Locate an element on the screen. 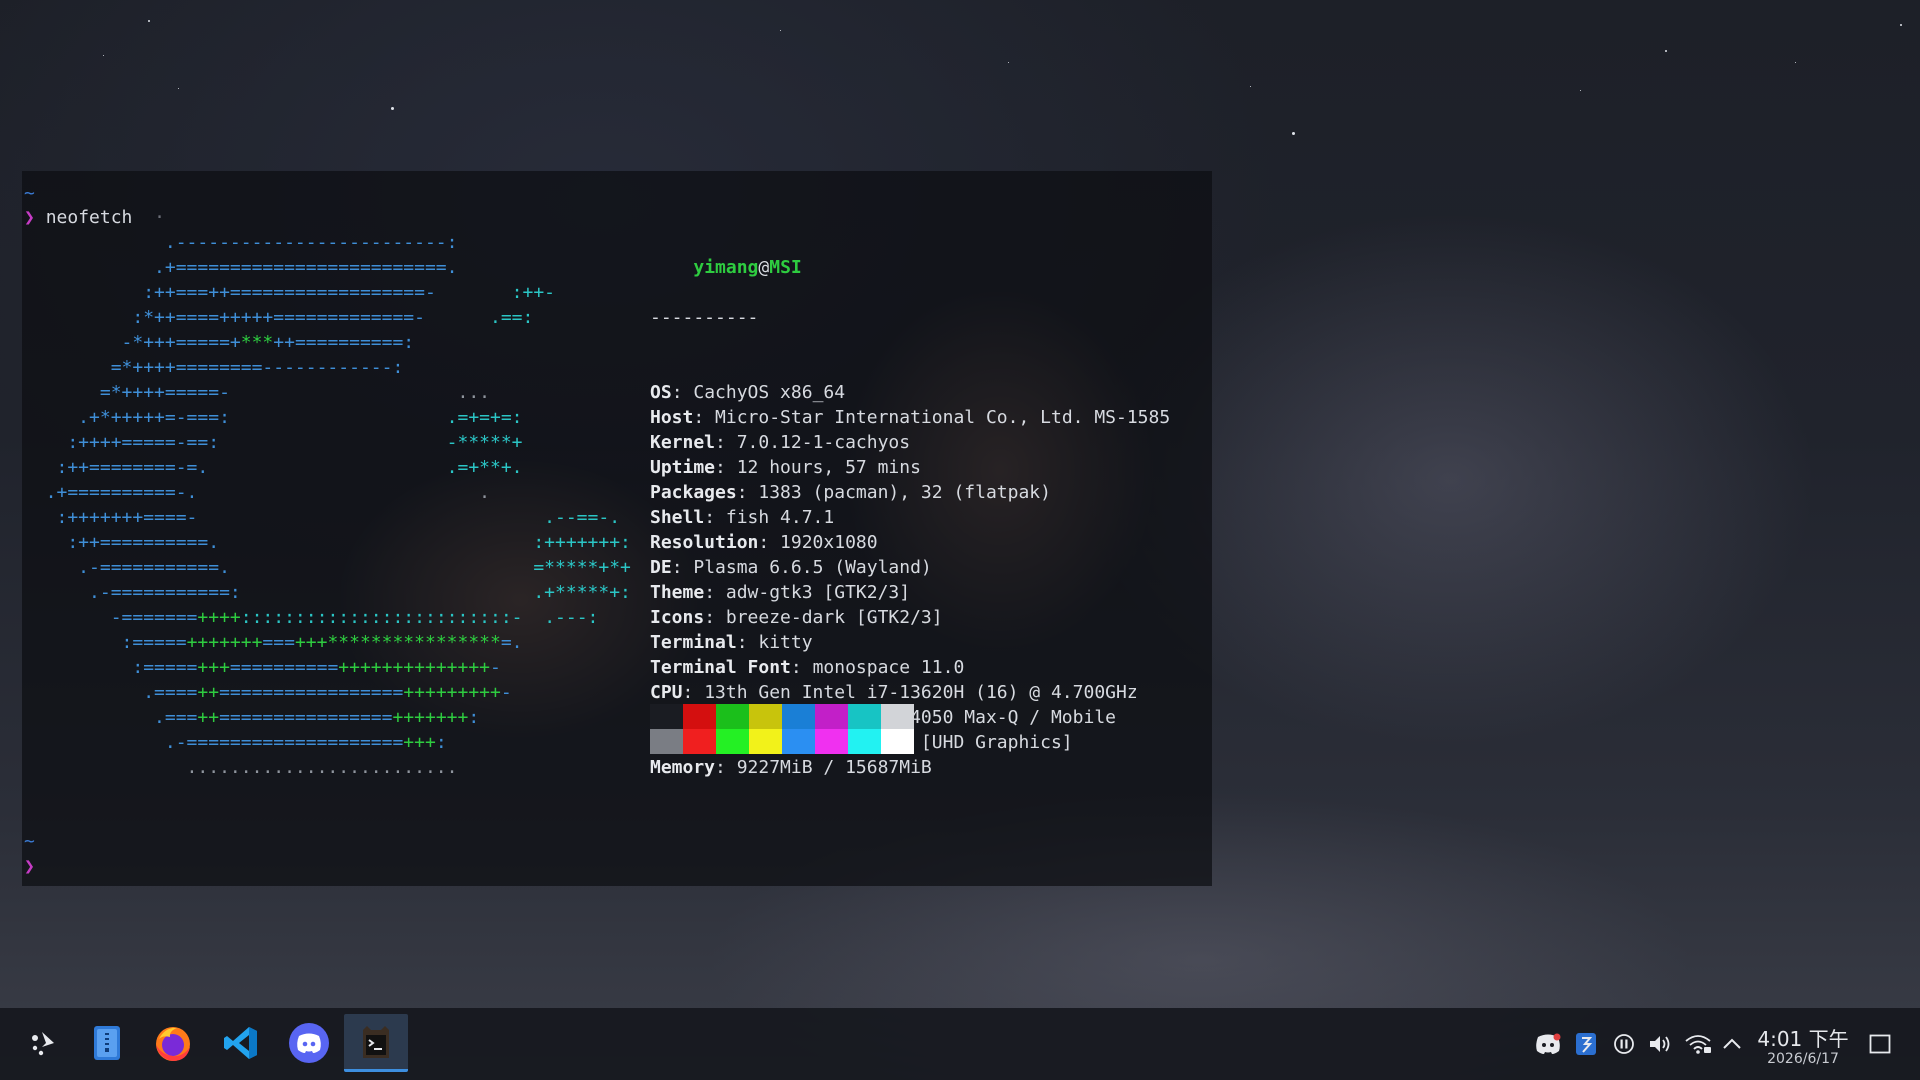 The height and width of the screenshot is (1080, 1920). wifi-button is located at coordinates (1698, 1044).